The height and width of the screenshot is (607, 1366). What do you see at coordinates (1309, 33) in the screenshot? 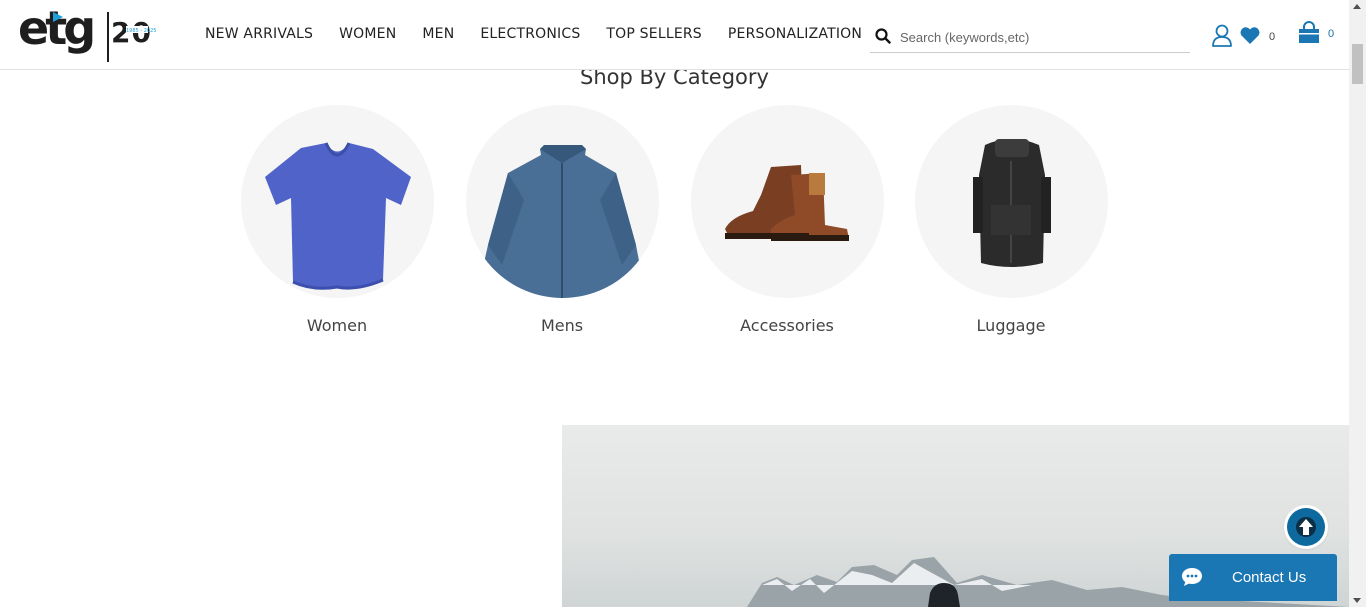
I see `shopping-bag-icon` at bounding box center [1309, 33].